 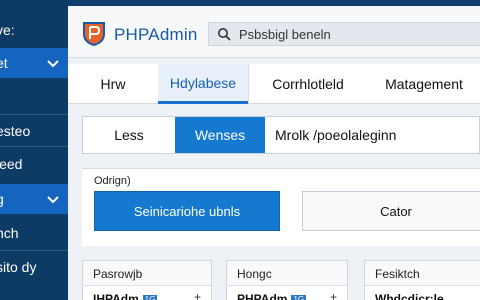 I want to click on sidebar-item-label: g, so click(x=2, y=199).